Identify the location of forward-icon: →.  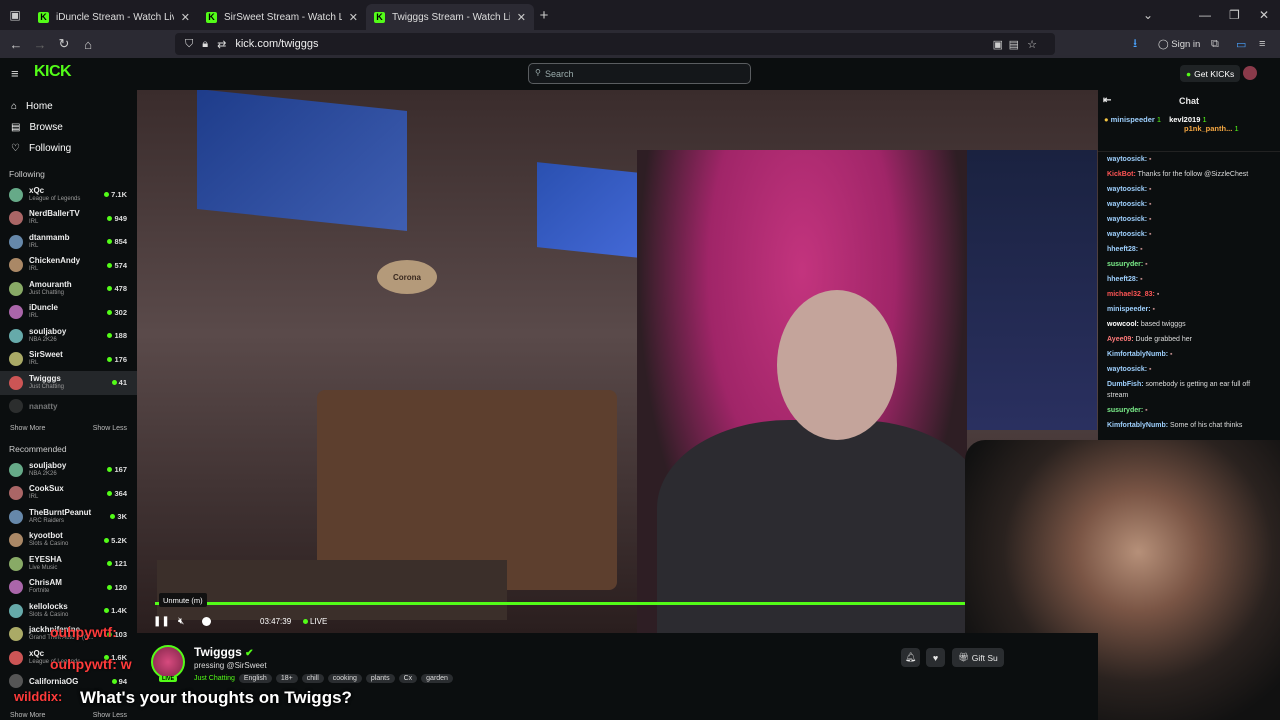
(40, 44).